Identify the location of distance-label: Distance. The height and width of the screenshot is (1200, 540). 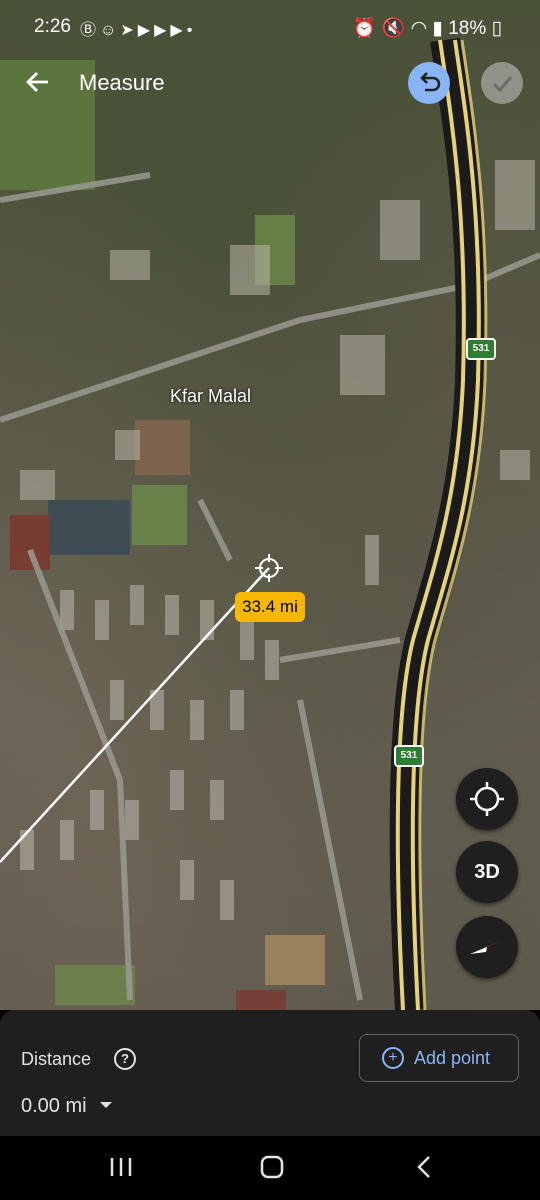
(56, 1059).